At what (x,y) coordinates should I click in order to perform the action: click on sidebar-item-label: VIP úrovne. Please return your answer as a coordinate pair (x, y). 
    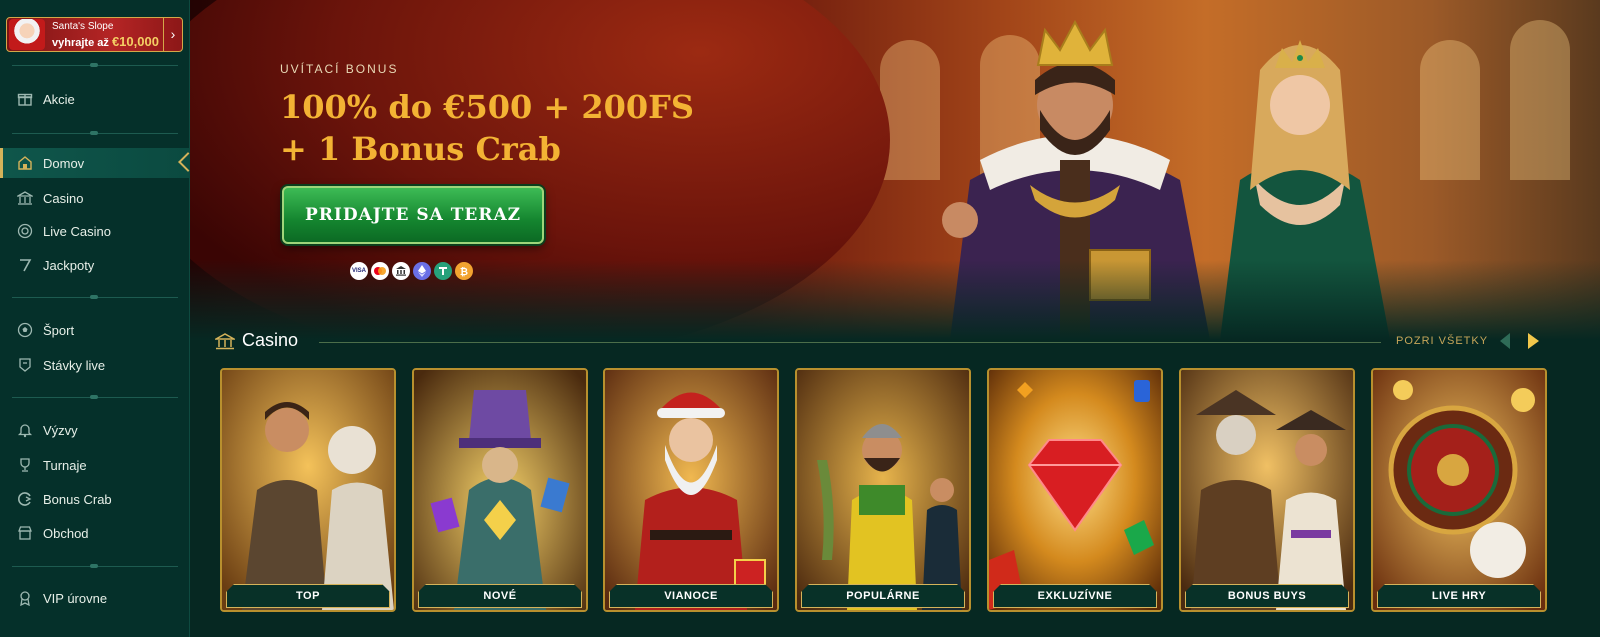
    Looking at the image, I should click on (75, 598).